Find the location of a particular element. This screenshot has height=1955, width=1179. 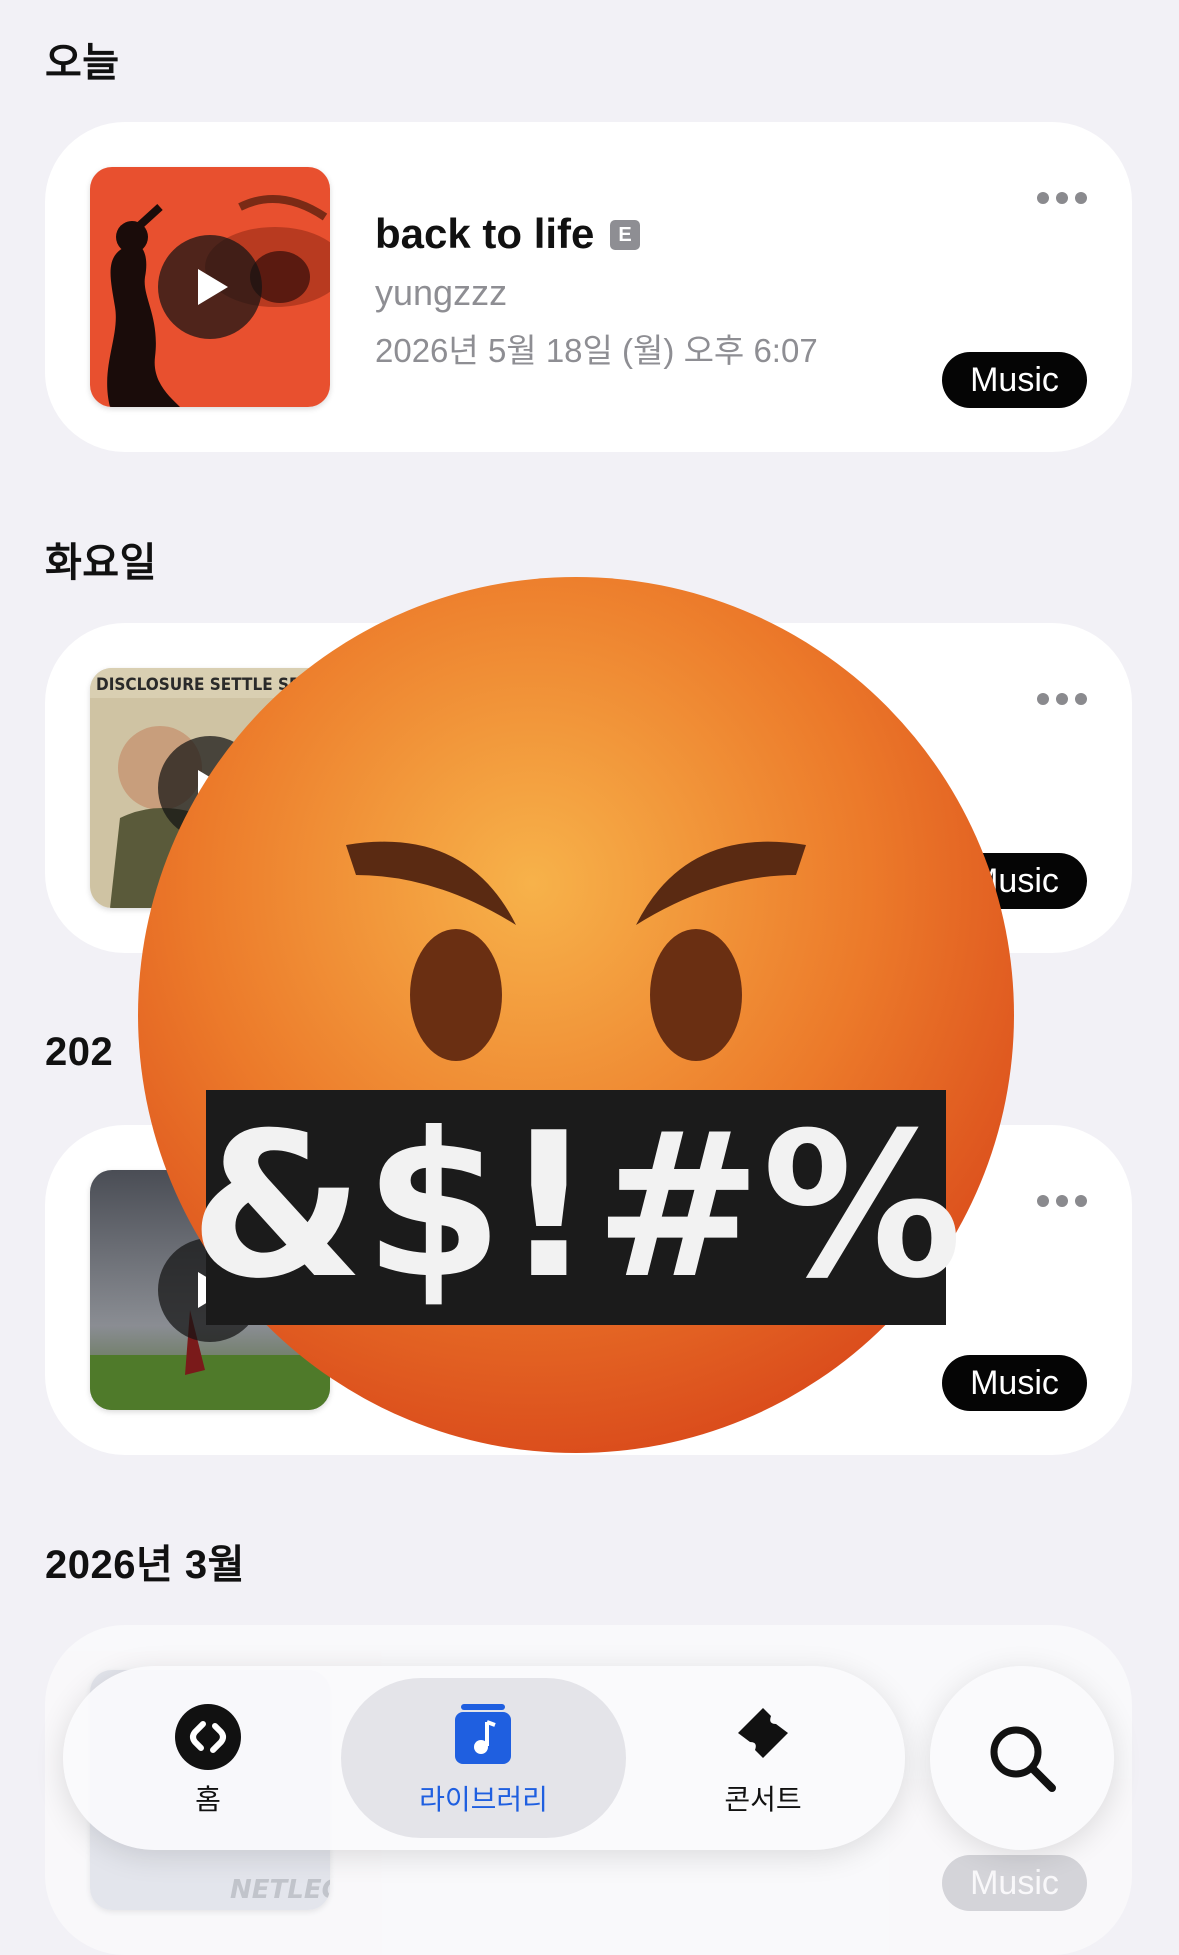

tab-home: 홈 is located at coordinates (208, 1758).